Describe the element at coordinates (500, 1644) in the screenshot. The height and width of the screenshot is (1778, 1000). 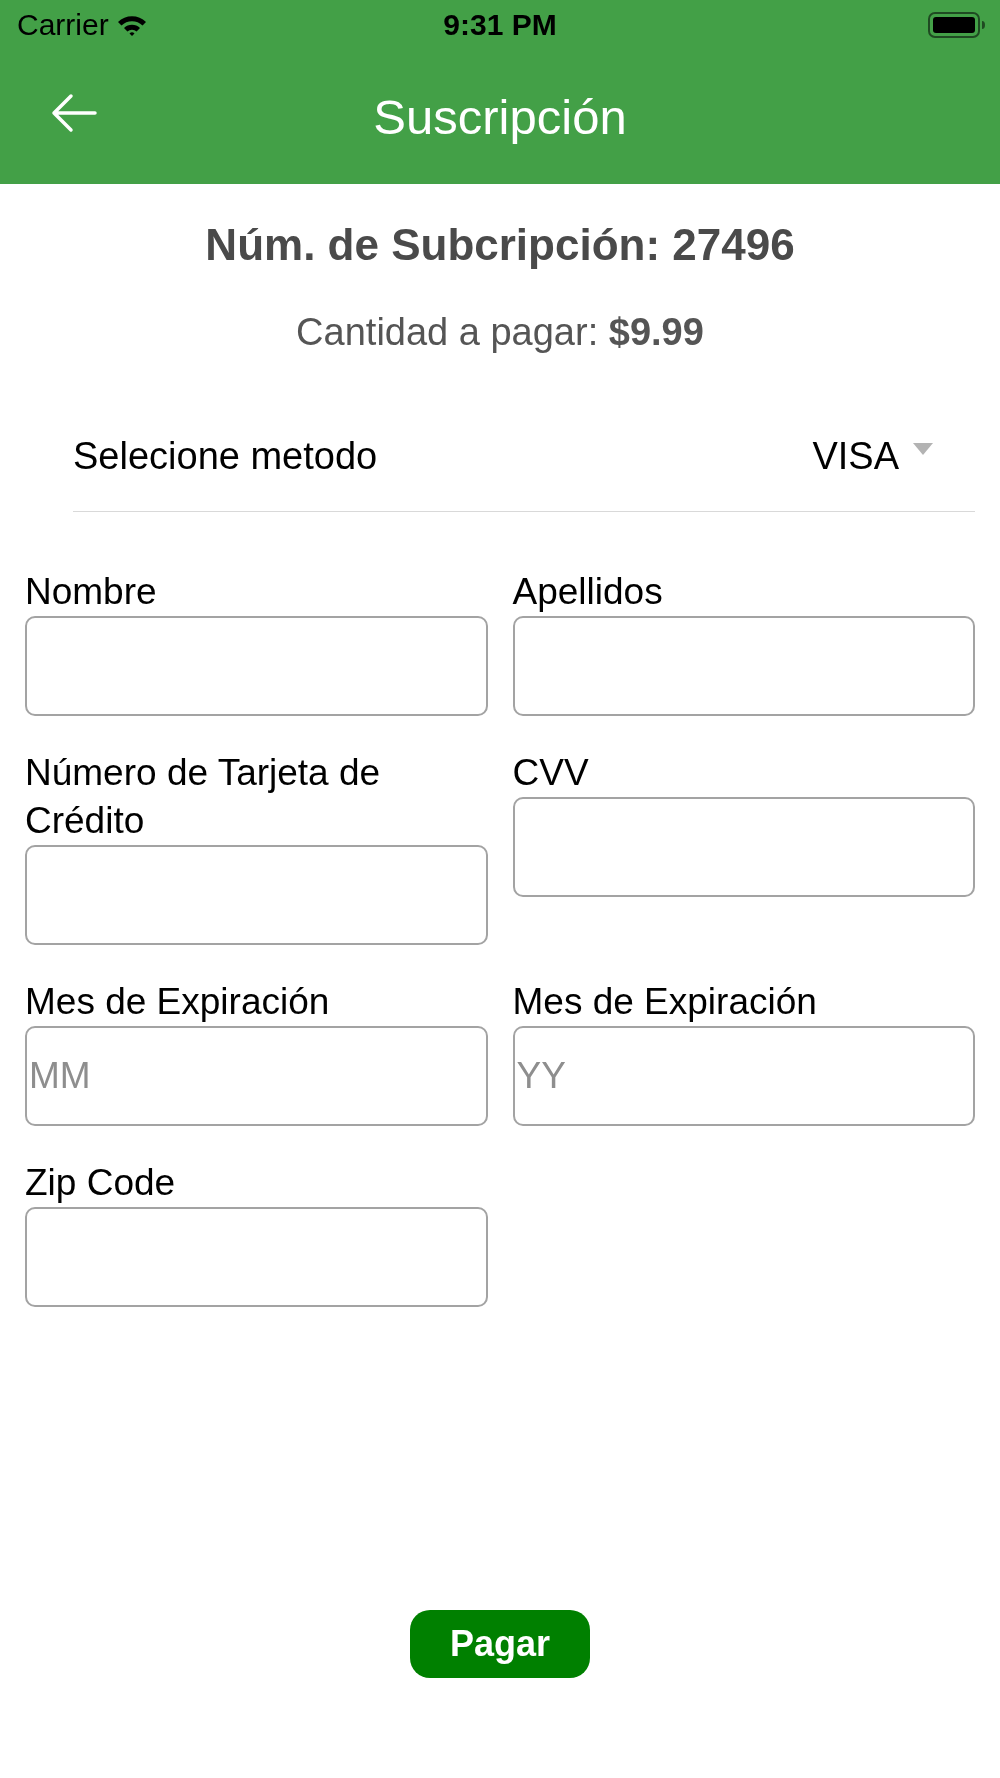
I see `pay-button: Pagar` at that location.